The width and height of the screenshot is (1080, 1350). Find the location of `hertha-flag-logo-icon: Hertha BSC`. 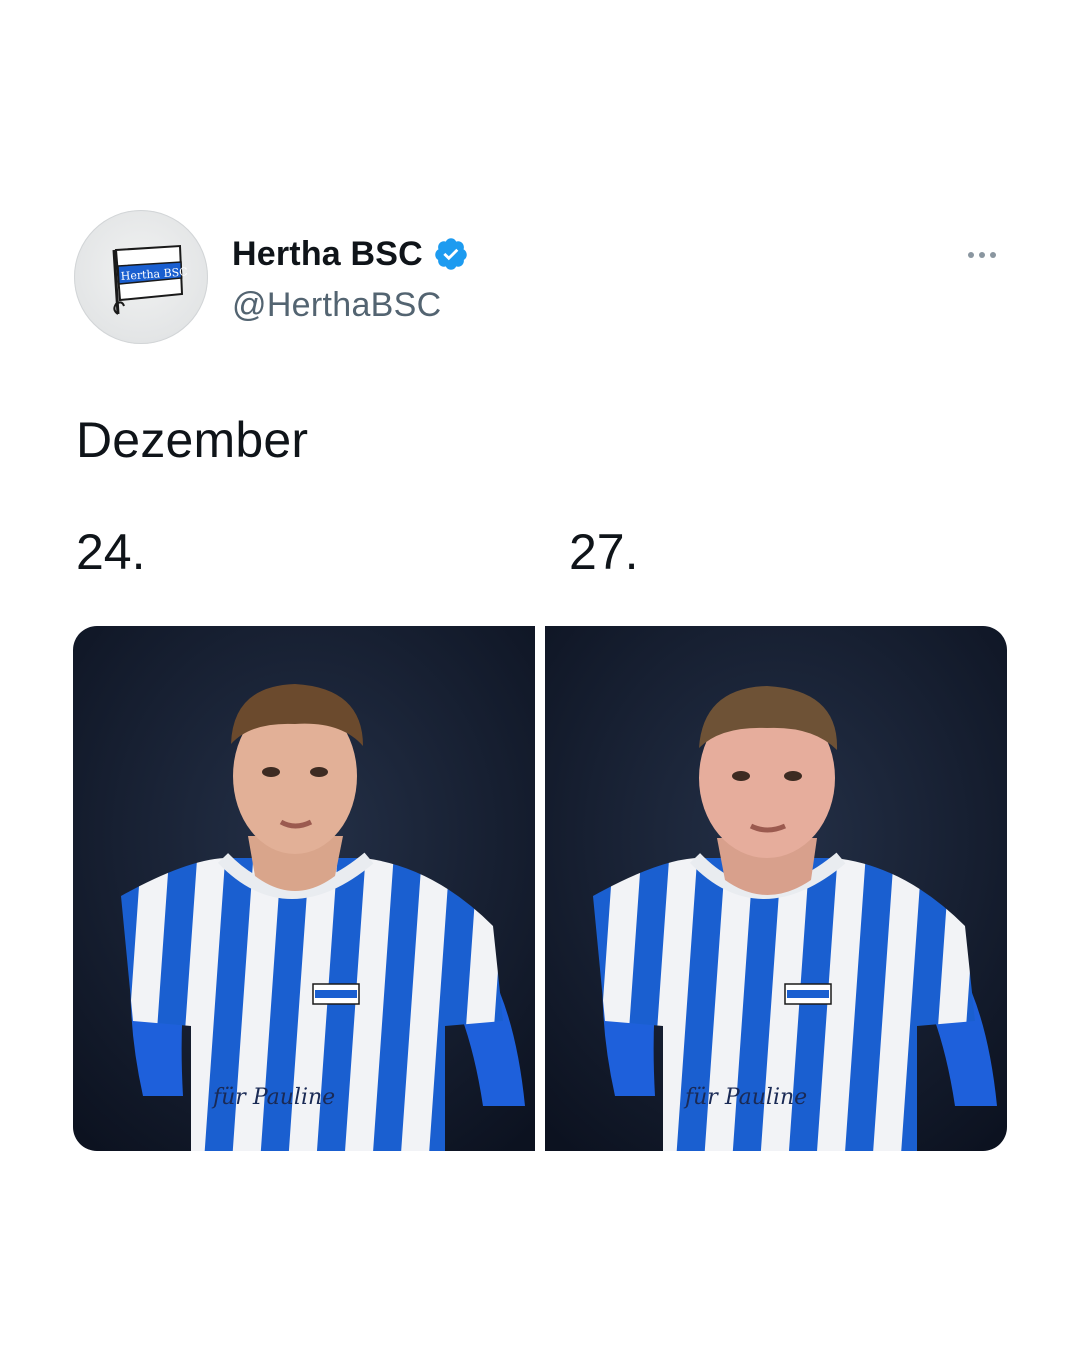

hertha-flag-logo-icon: Hertha BSC is located at coordinates (150, 279).